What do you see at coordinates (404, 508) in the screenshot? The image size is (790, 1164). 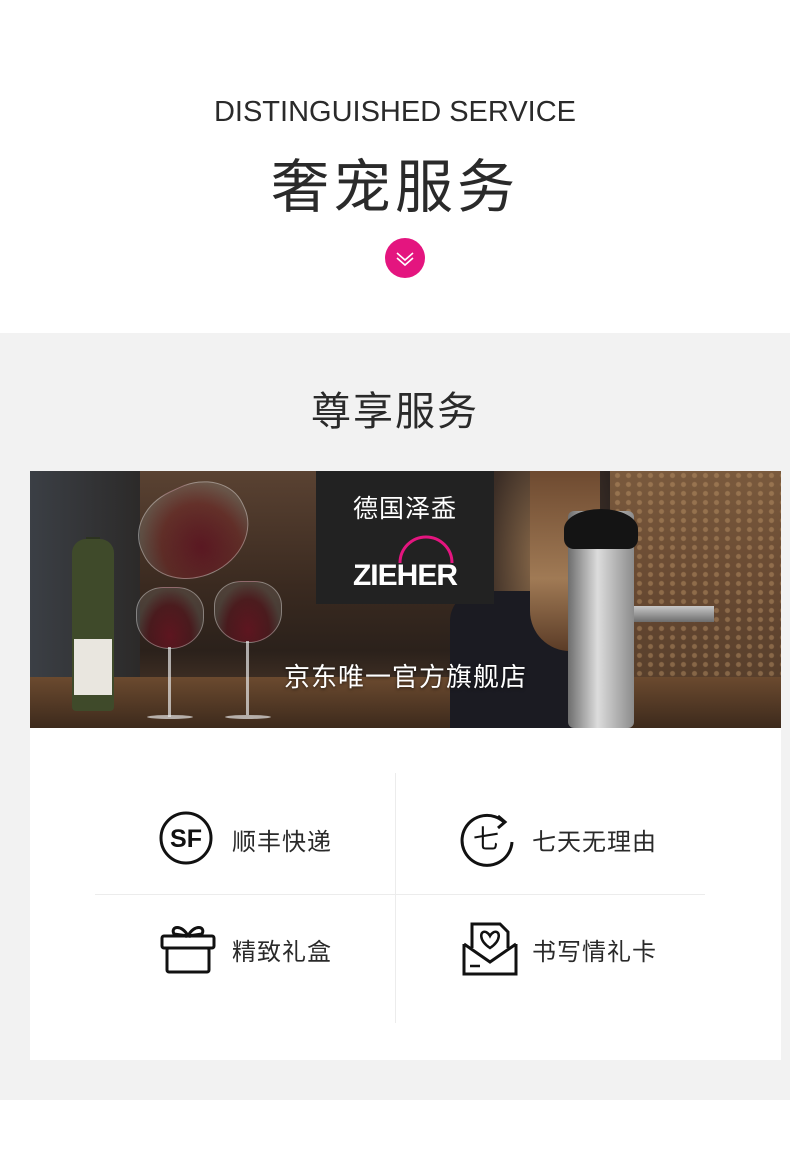 I see `brand-name-chinese: 德国泽盉` at bounding box center [404, 508].